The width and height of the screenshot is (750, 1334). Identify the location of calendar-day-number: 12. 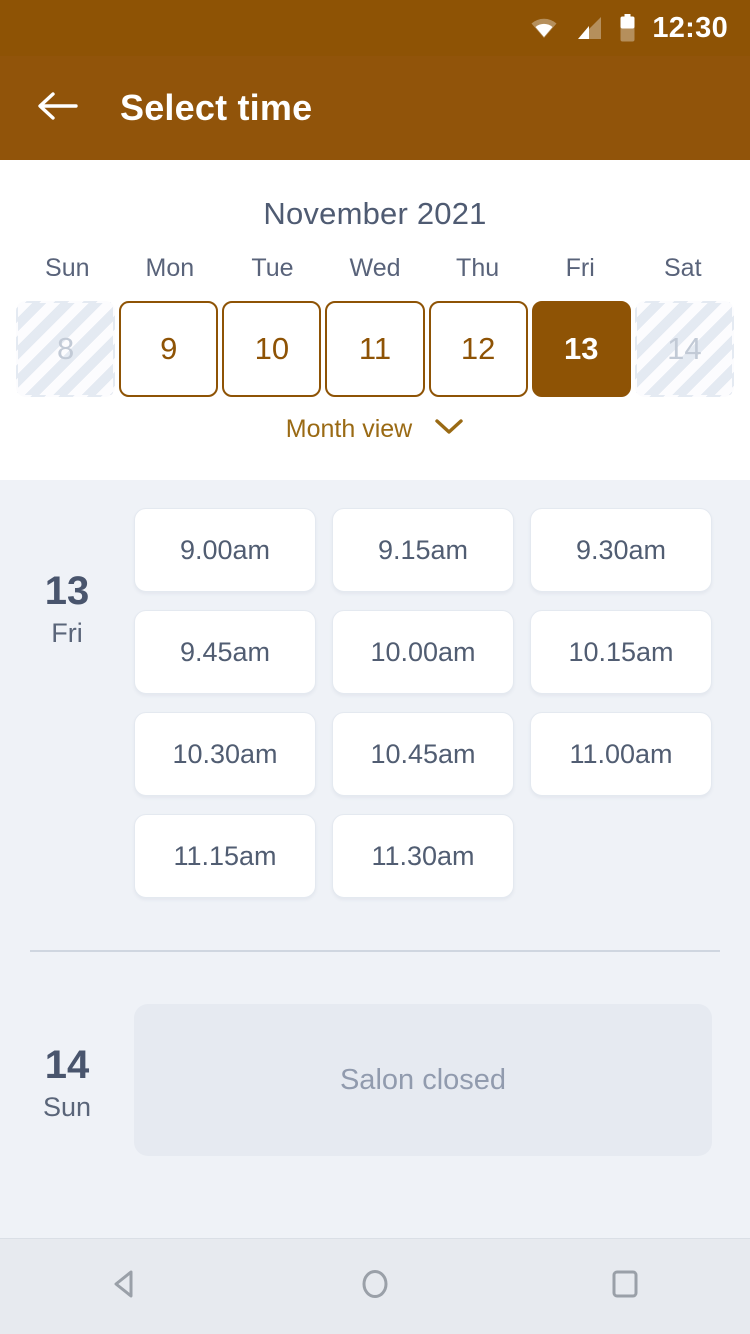
(478, 348).